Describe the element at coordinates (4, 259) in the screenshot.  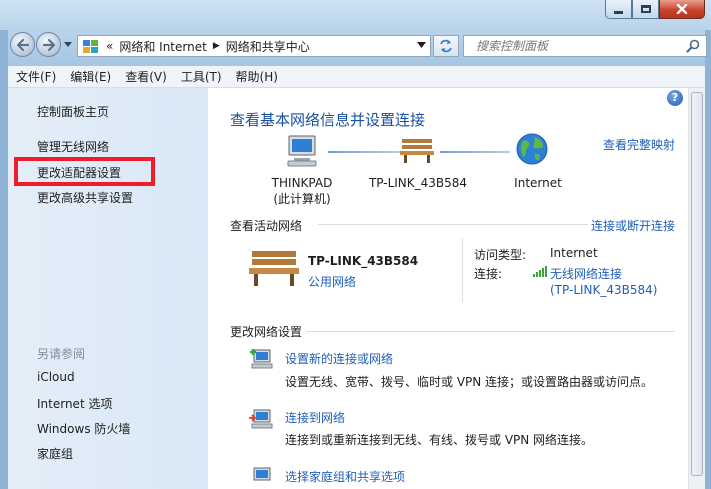
I see `window-frame-left` at that location.